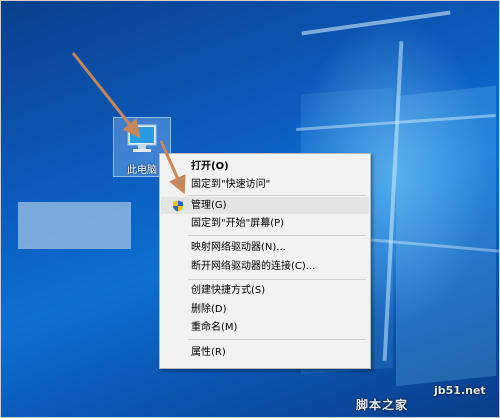 The image size is (500, 418). I want to click on menu-item-rename: 重命名(M), so click(265, 327).